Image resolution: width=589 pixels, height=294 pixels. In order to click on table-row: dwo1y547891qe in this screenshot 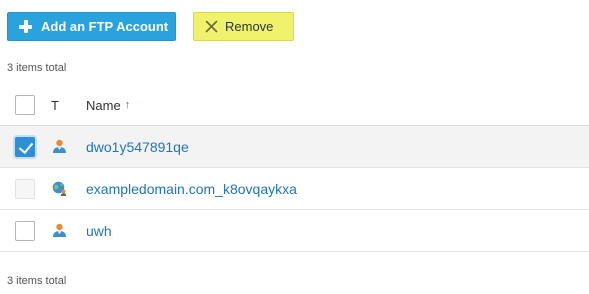, I will do `click(294, 147)`.